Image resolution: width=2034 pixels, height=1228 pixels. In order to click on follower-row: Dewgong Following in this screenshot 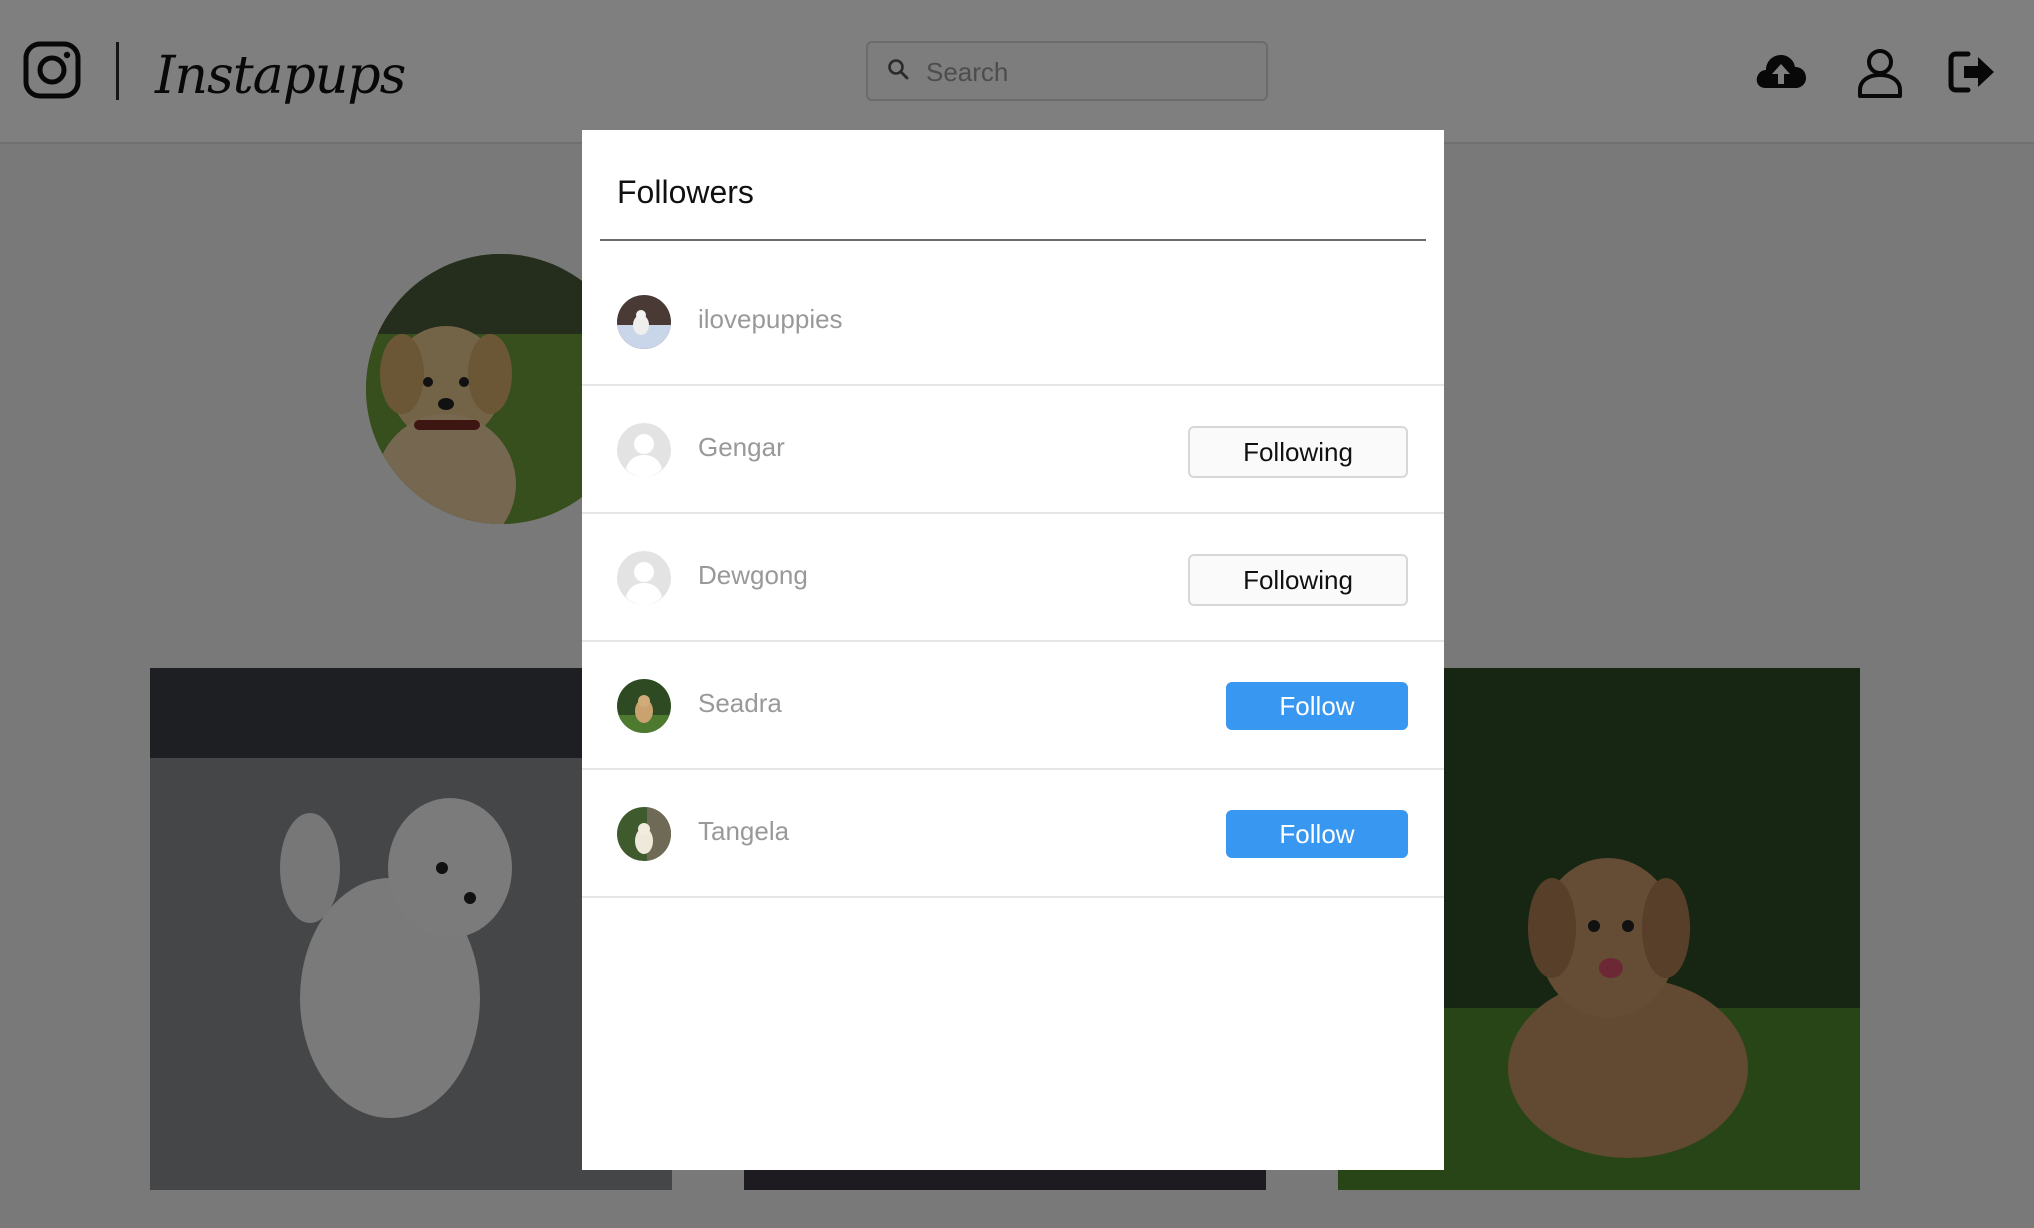, I will do `click(1013, 578)`.